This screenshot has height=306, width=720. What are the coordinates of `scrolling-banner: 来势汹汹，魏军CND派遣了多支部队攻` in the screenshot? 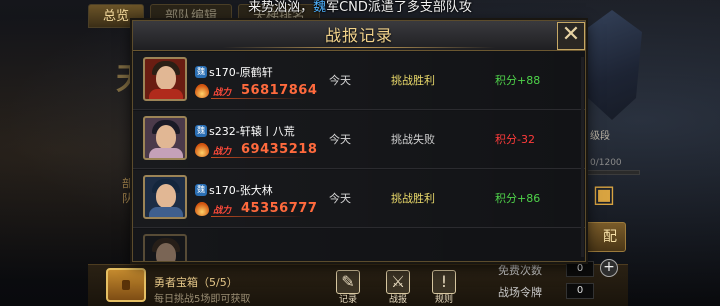 It's located at (360, 8).